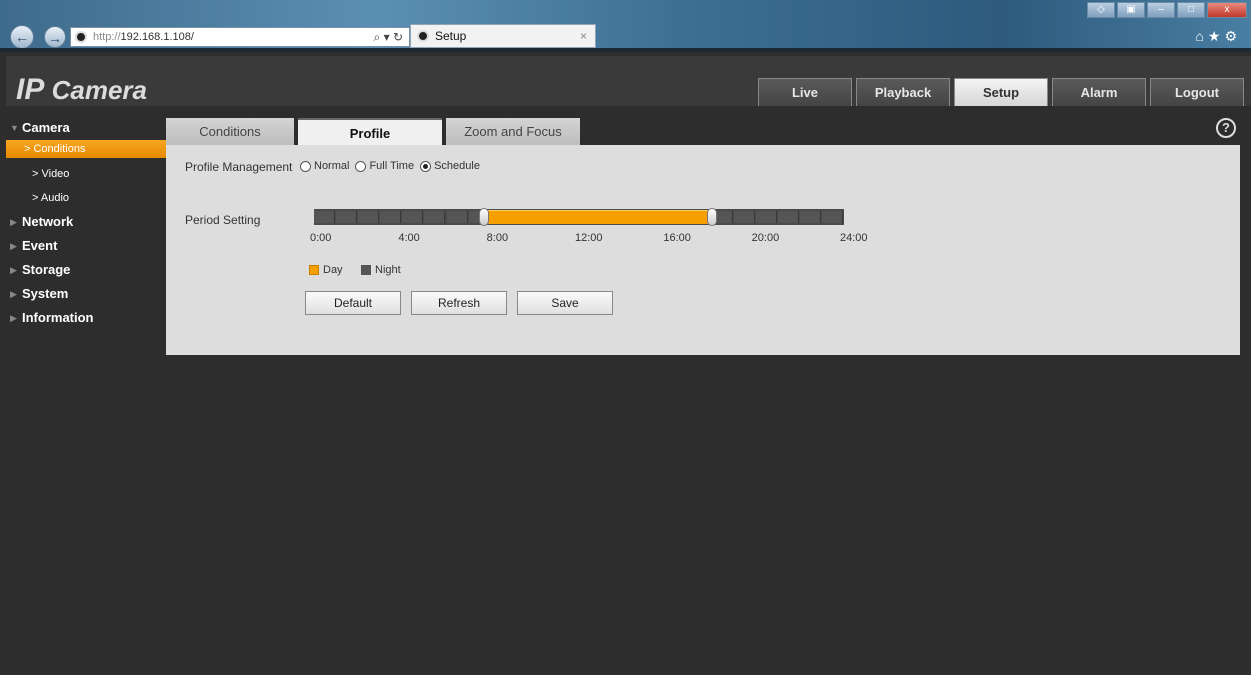 This screenshot has width=1251, height=675. I want to click on tab-zoom-and-focus: Zoom and Focus, so click(513, 131).